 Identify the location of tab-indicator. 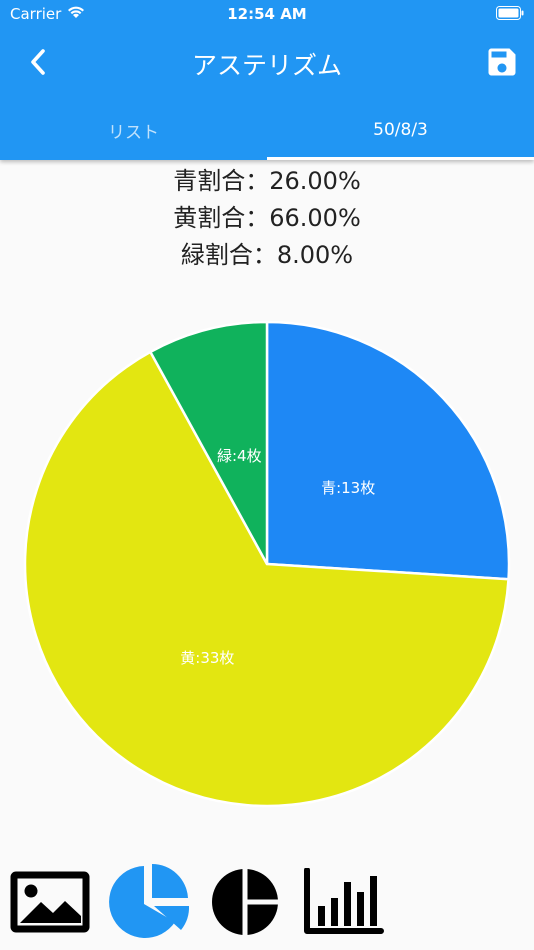
(400, 158).